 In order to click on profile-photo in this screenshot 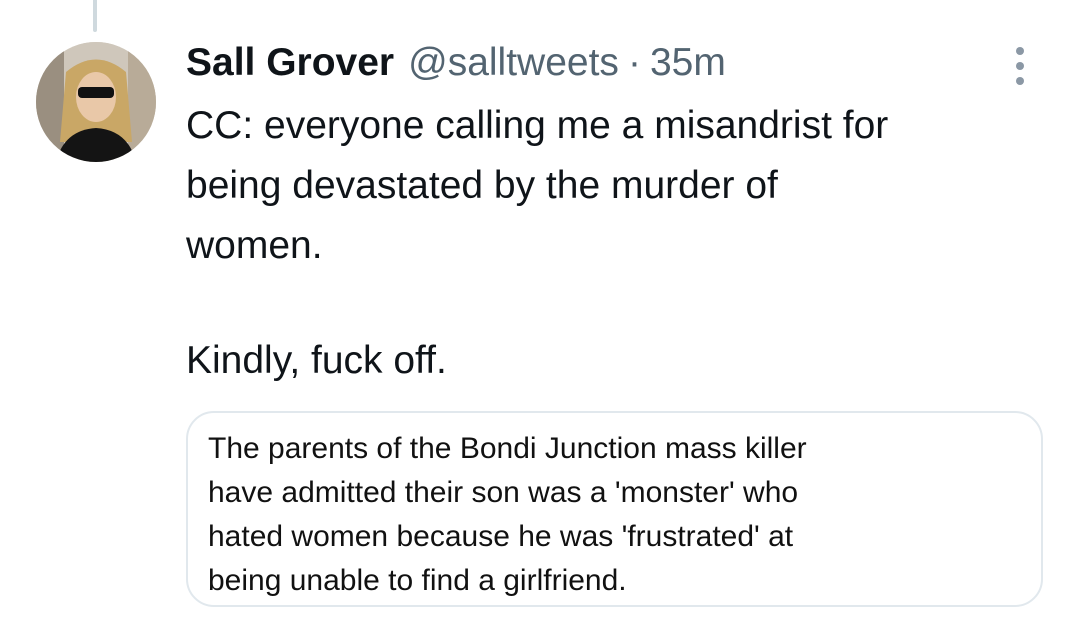, I will do `click(96, 102)`.